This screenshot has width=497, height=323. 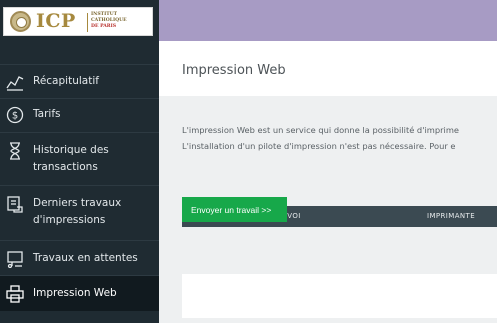 What do you see at coordinates (66, 81) in the screenshot?
I see `sidebar-item-label: Récapitulatif` at bounding box center [66, 81].